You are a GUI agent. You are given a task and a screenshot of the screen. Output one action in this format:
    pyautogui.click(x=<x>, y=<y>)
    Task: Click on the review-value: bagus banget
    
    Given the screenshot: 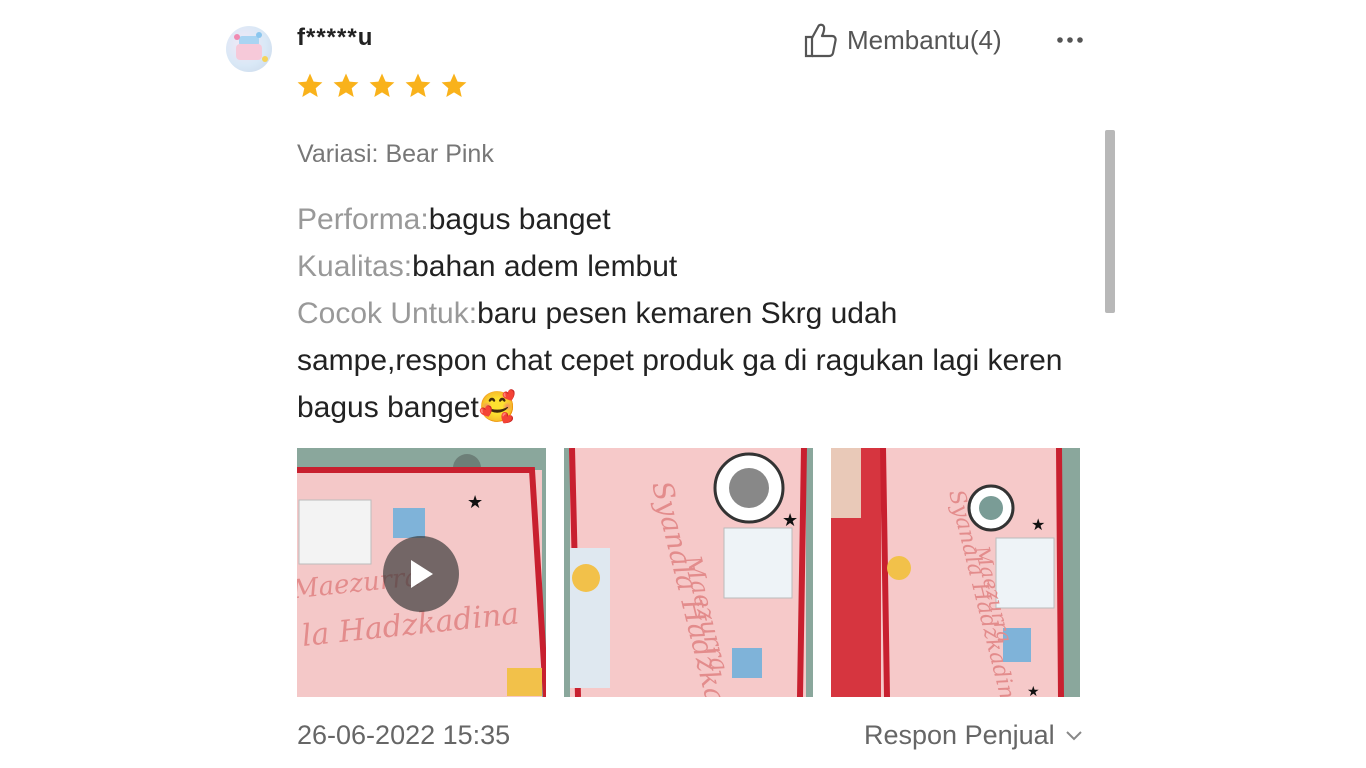 What is the action you would take?
    pyautogui.click(x=519, y=219)
    